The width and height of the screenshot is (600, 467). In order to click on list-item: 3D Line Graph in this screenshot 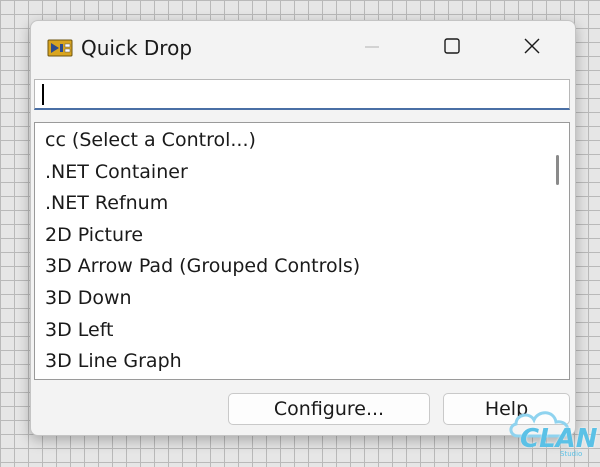, I will do `click(287, 362)`.